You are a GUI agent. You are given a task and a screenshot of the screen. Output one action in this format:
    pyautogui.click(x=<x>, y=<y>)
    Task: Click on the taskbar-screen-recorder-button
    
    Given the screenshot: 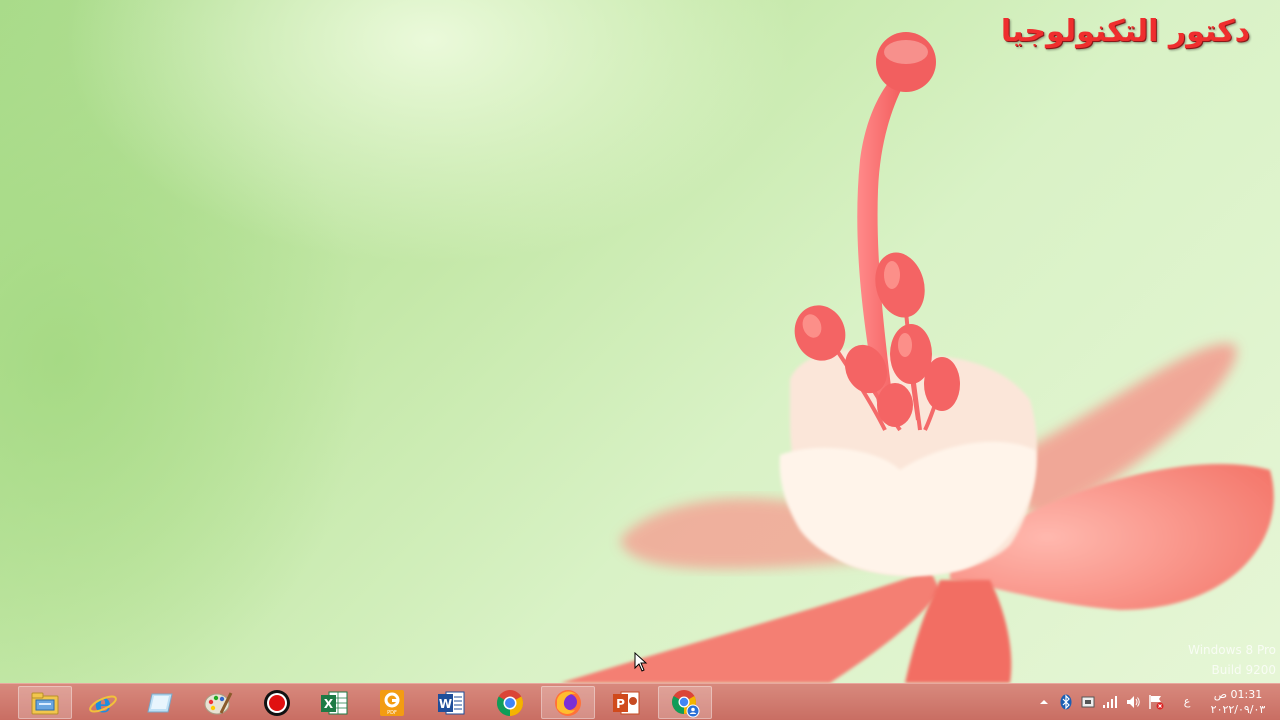 What is the action you would take?
    pyautogui.click(x=277, y=702)
    